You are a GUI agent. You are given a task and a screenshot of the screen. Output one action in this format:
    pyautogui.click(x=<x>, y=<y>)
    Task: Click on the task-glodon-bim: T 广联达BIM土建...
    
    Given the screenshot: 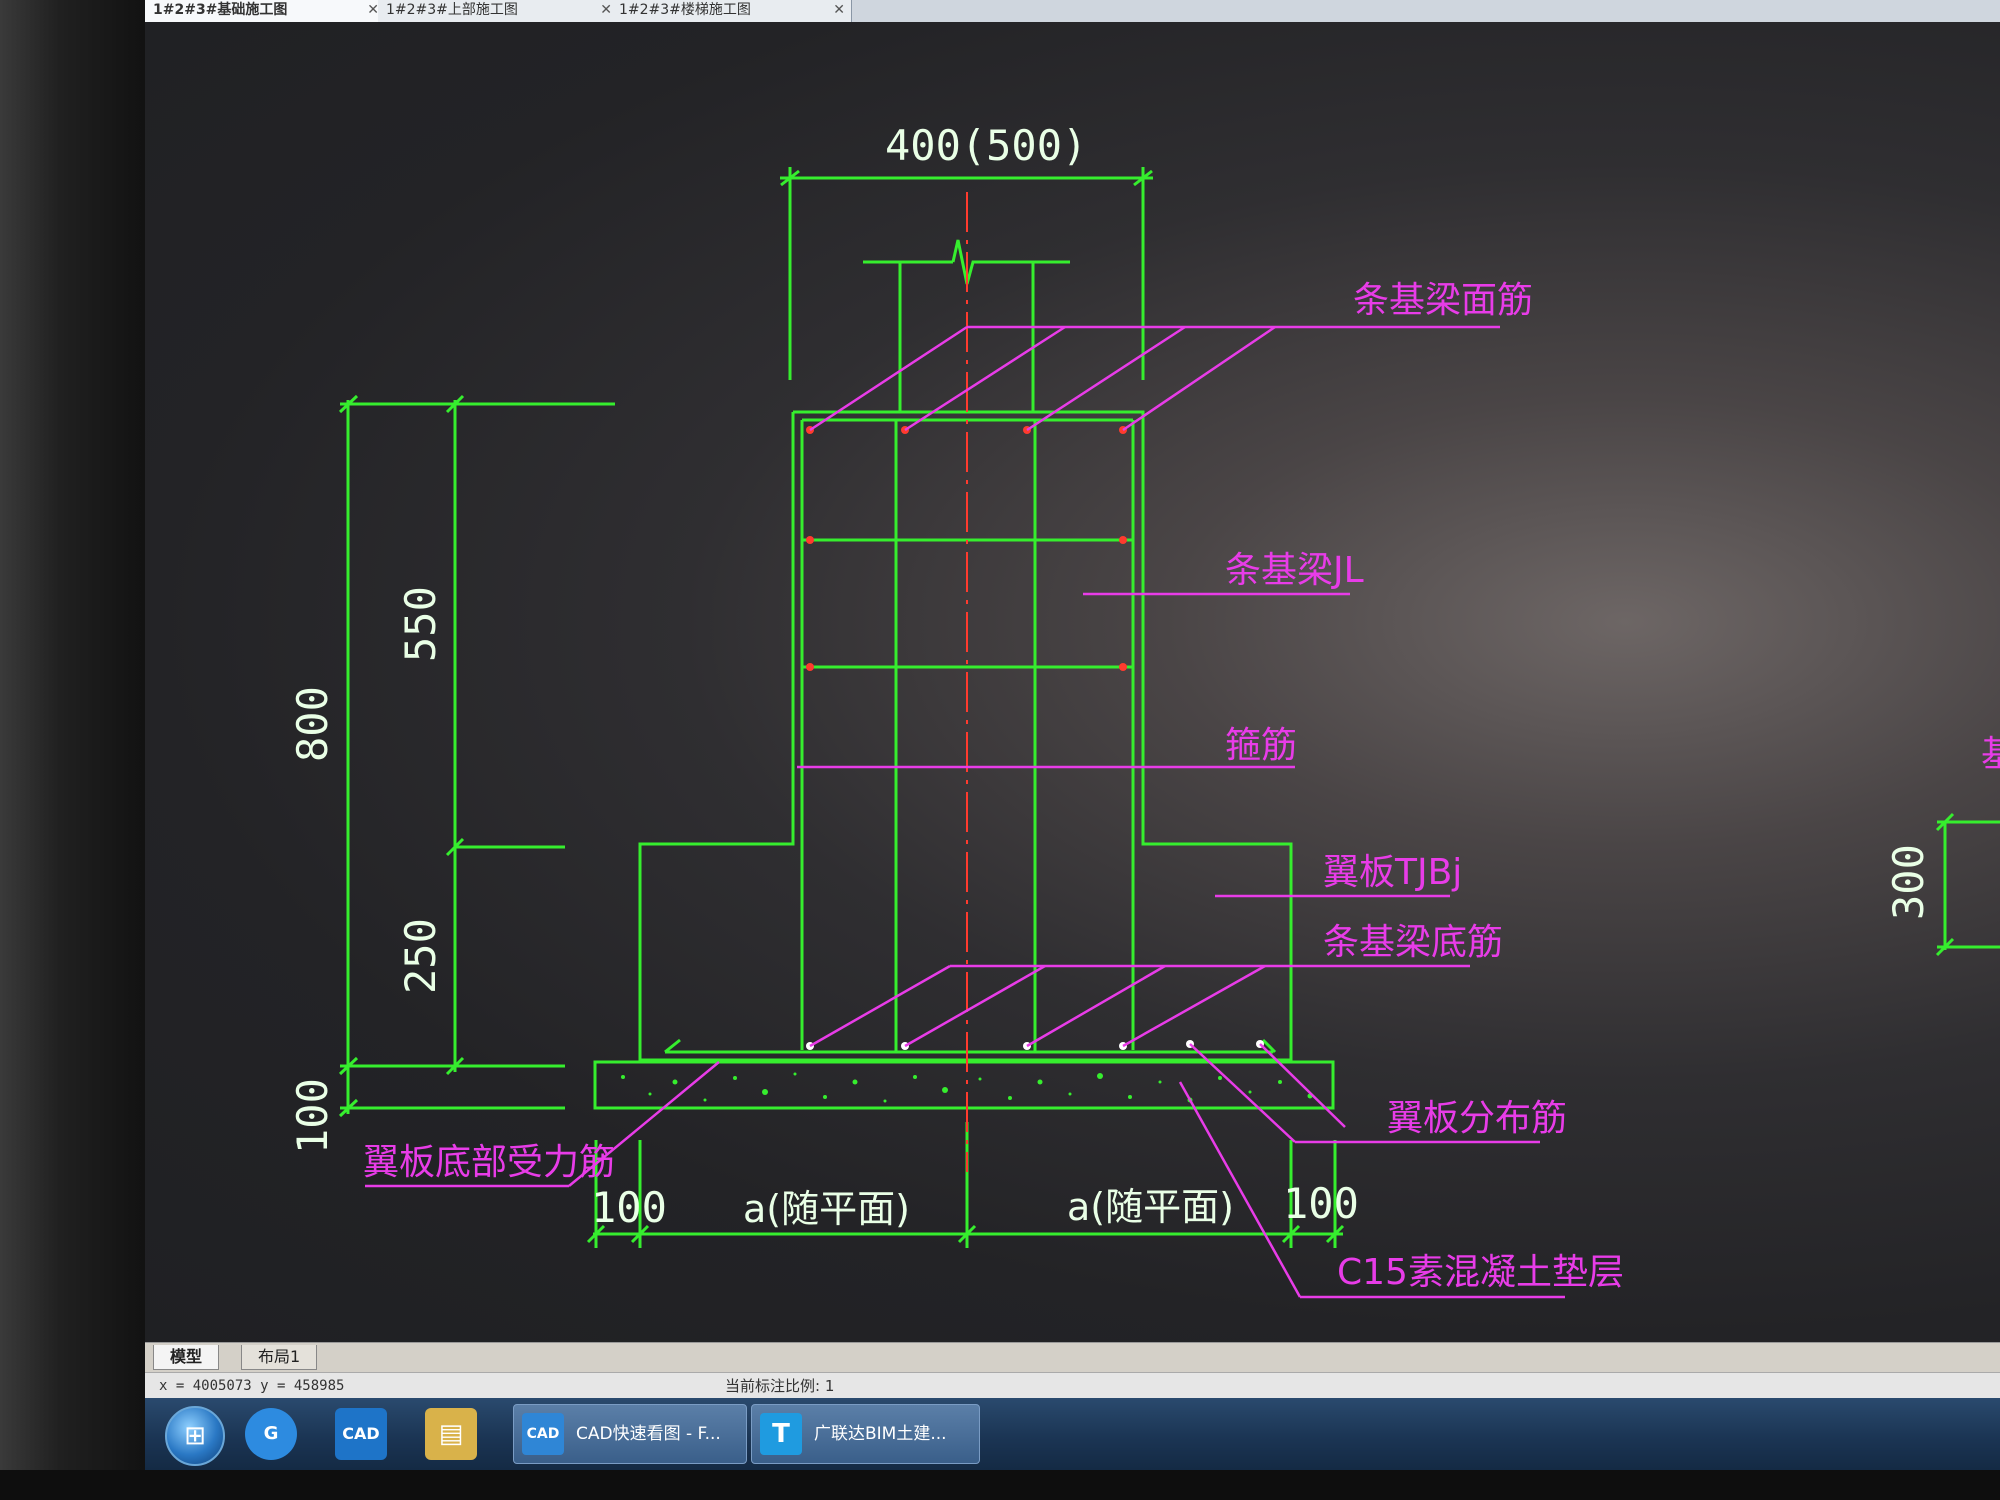 What is the action you would take?
    pyautogui.click(x=865, y=1434)
    